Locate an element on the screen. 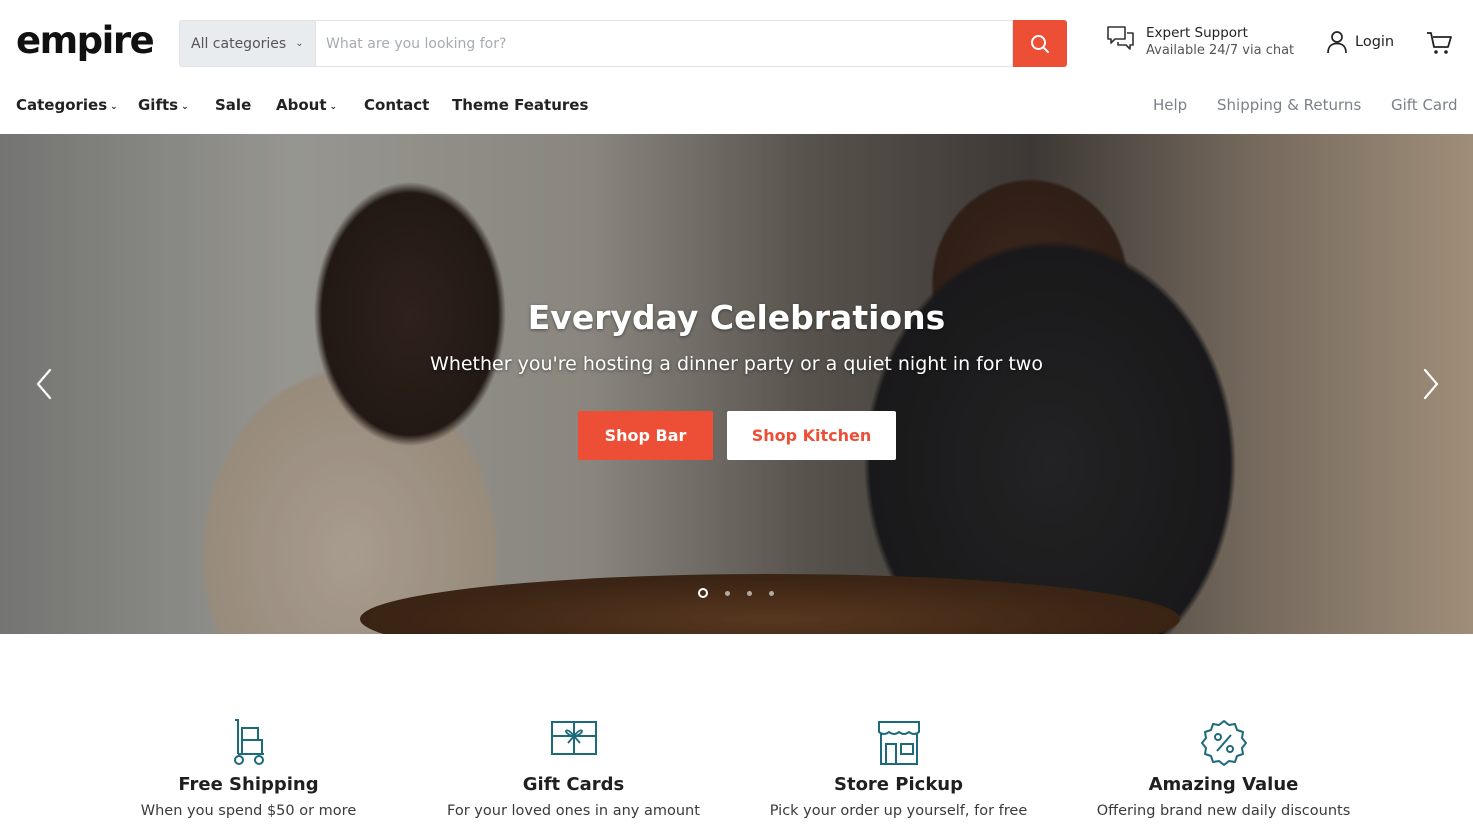 This screenshot has width=1473, height=831. nav-theme-features-label: Theme Features is located at coordinates (520, 105).